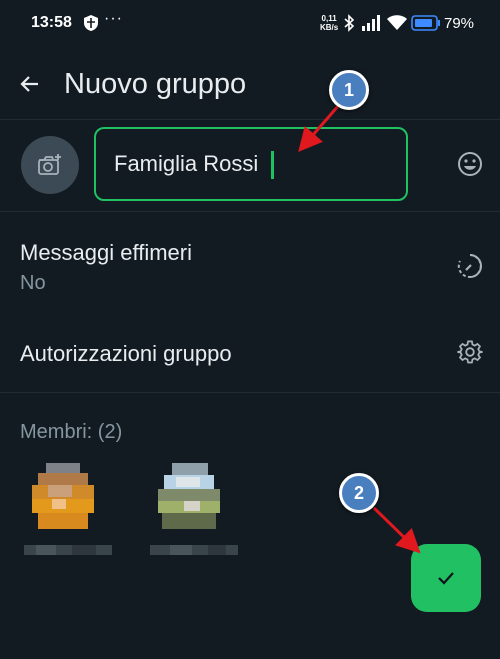  What do you see at coordinates (51, 22) in the screenshot?
I see `status-time: 13:58` at bounding box center [51, 22].